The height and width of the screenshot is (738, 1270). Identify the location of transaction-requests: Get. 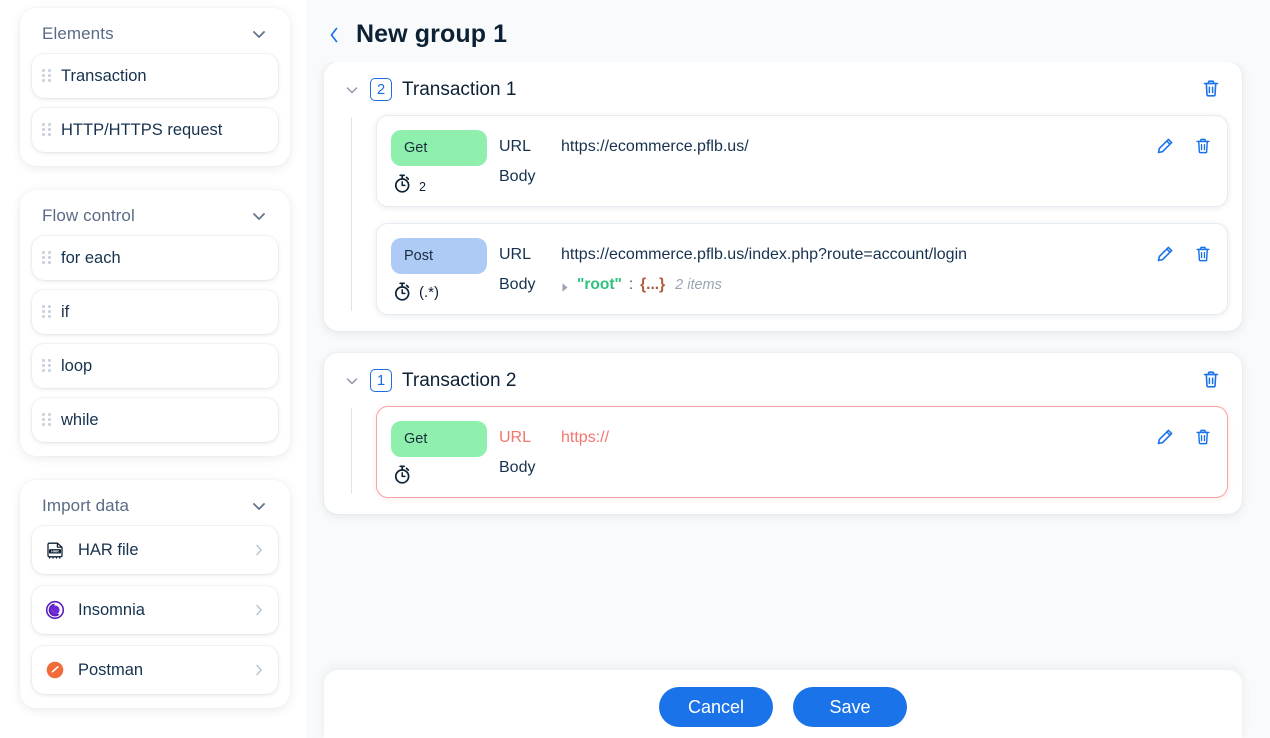
(783, 452).